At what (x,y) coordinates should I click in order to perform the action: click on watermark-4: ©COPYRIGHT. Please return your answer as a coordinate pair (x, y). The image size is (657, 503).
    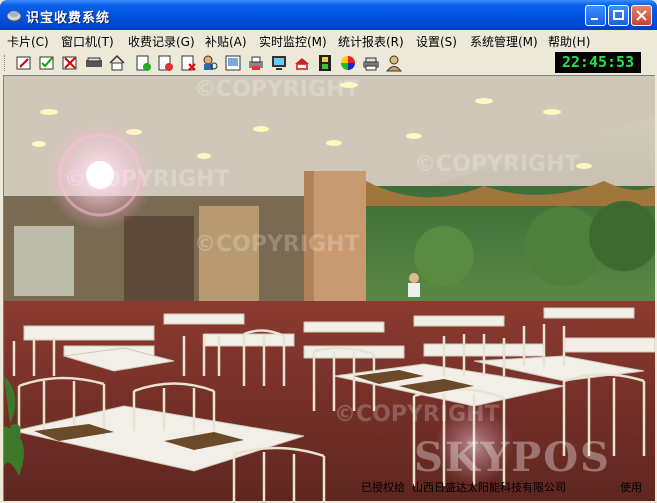
    Looking at the image, I should click on (277, 244).